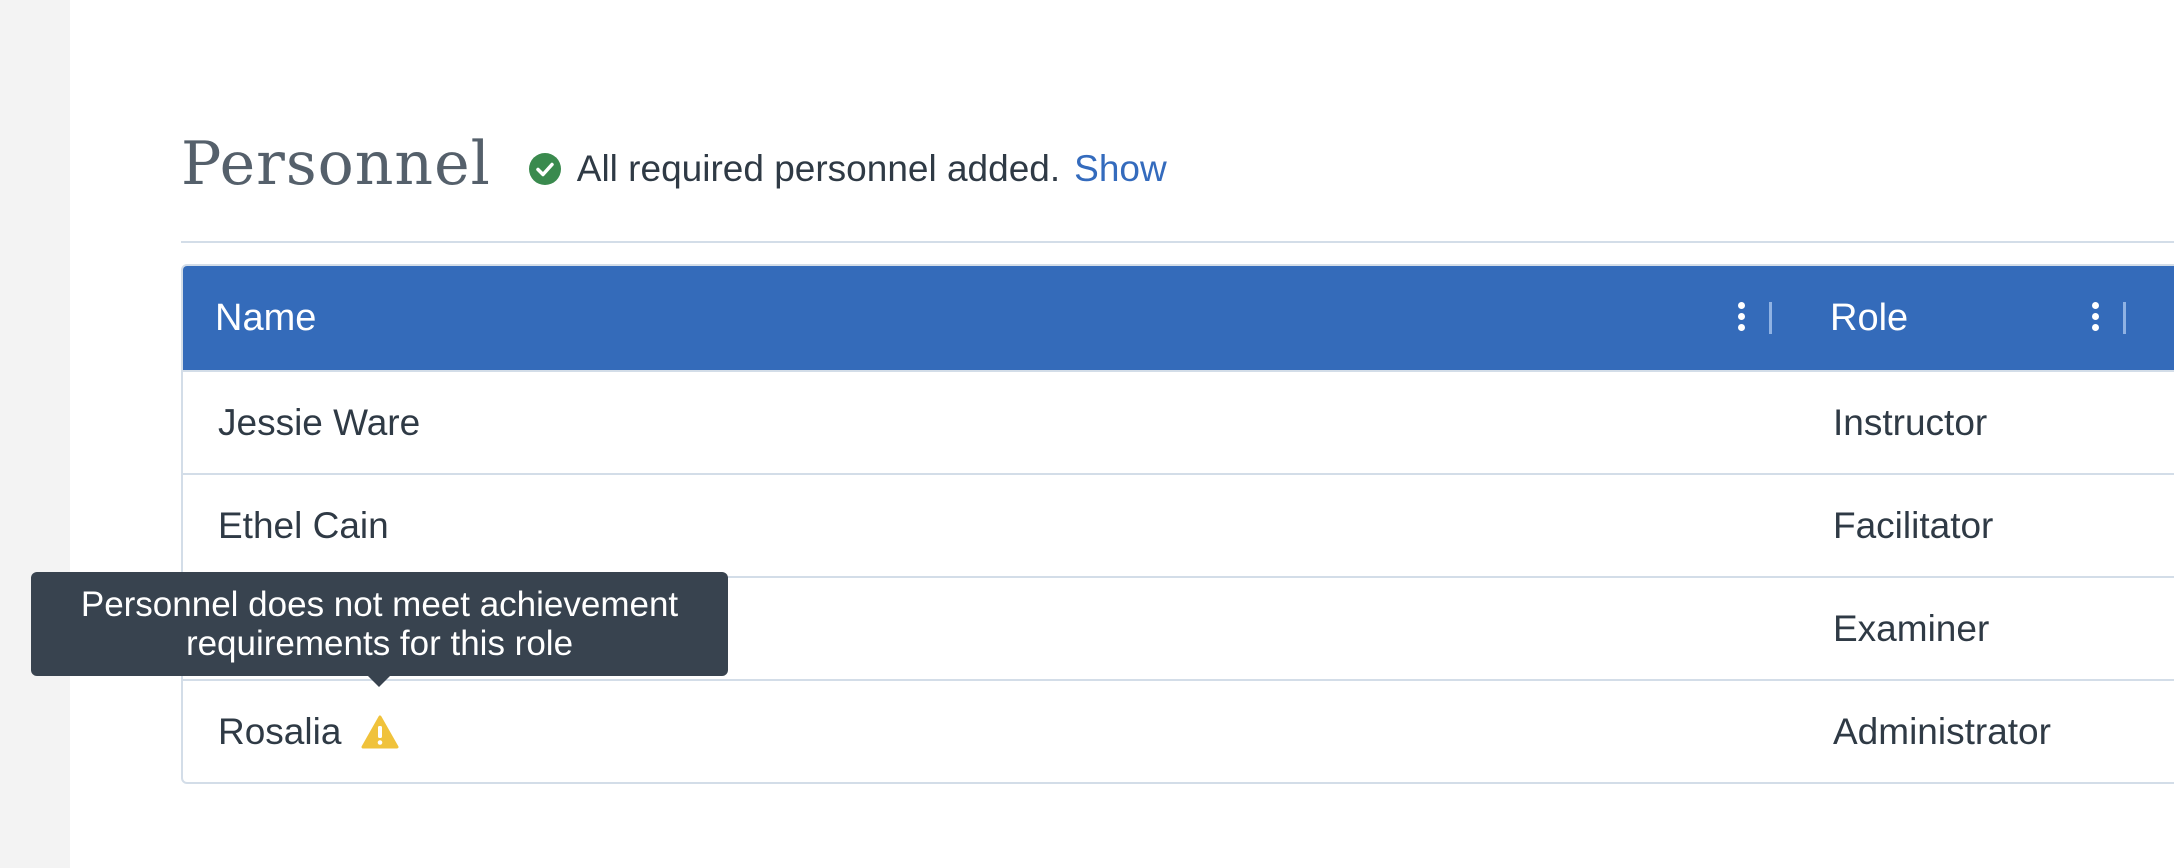  Describe the element at coordinates (380, 732) in the screenshot. I see `warning-triangle-icon` at that location.